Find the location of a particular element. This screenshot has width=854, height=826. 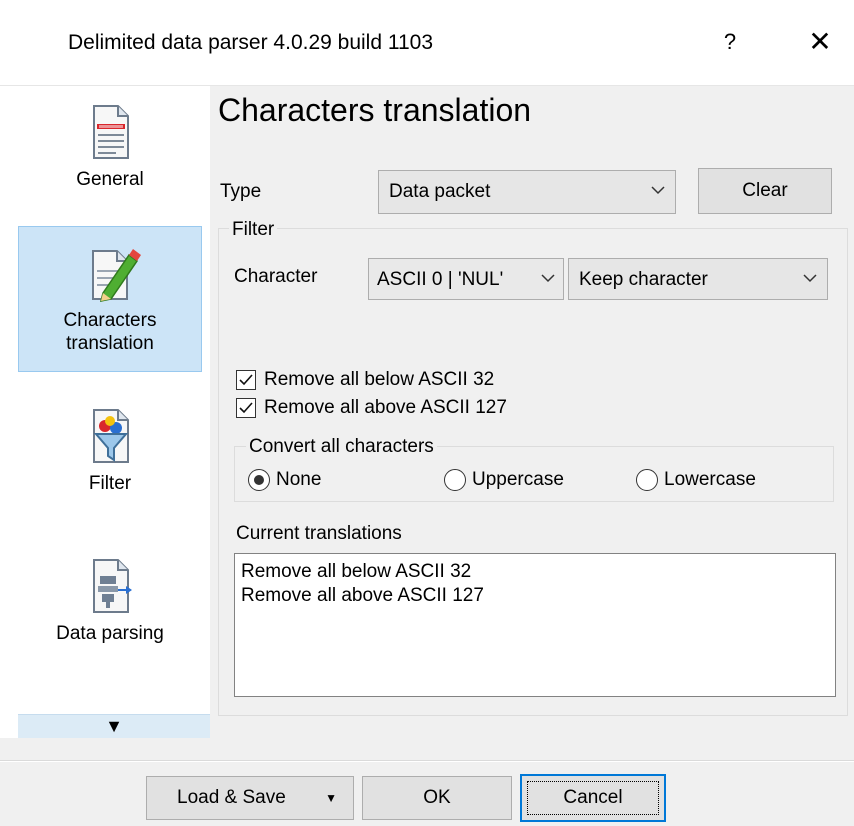

list-item: Remove all above ASCII 127 is located at coordinates (535, 596).